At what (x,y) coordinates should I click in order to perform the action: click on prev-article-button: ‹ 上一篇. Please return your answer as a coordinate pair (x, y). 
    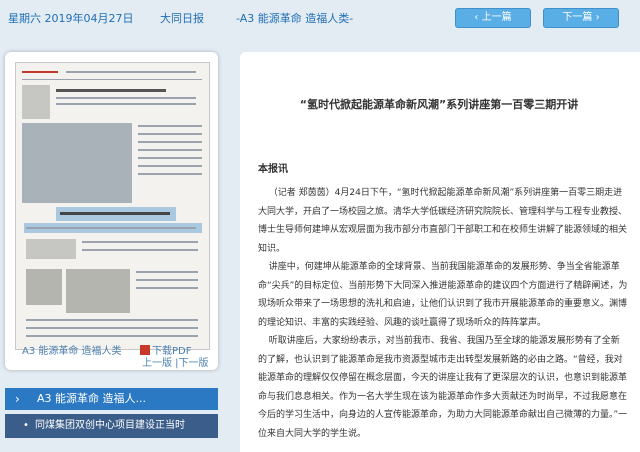
    Looking at the image, I should click on (493, 18).